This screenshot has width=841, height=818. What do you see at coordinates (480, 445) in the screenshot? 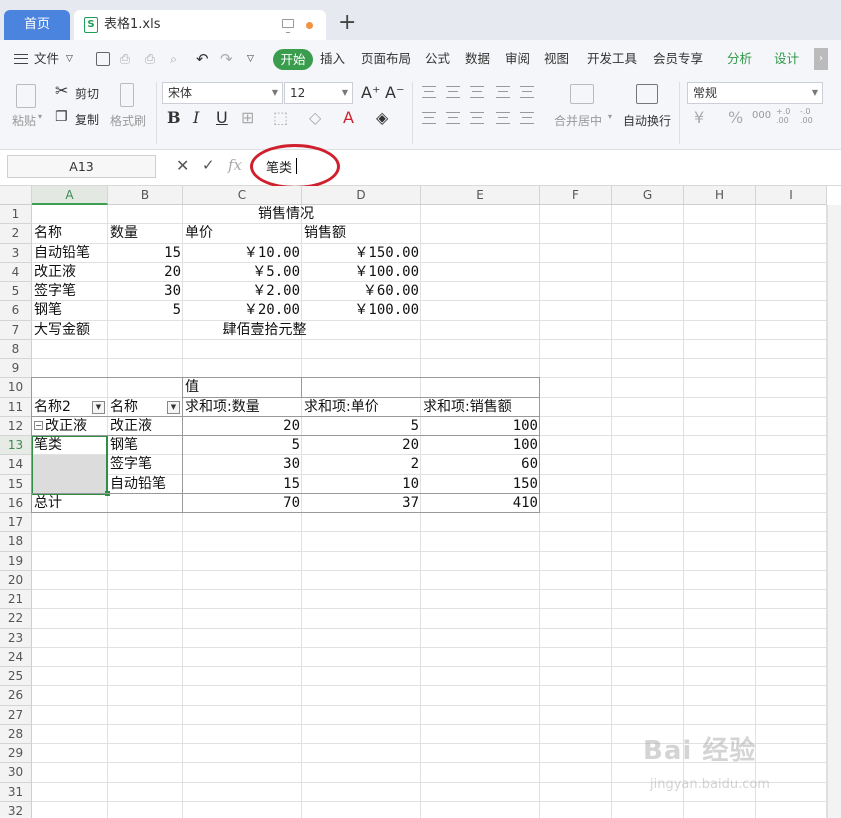
I see `pivot-data-cell: 100` at bounding box center [480, 445].